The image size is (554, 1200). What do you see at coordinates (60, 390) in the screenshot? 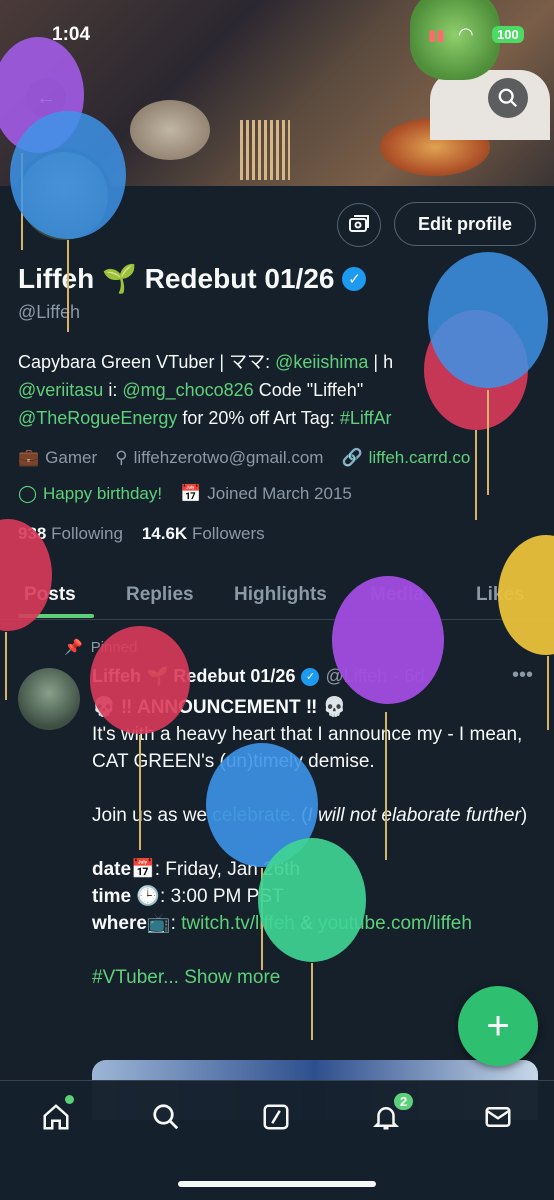
I see `bio-mention-veriitasu: @veriitasu` at bounding box center [60, 390].